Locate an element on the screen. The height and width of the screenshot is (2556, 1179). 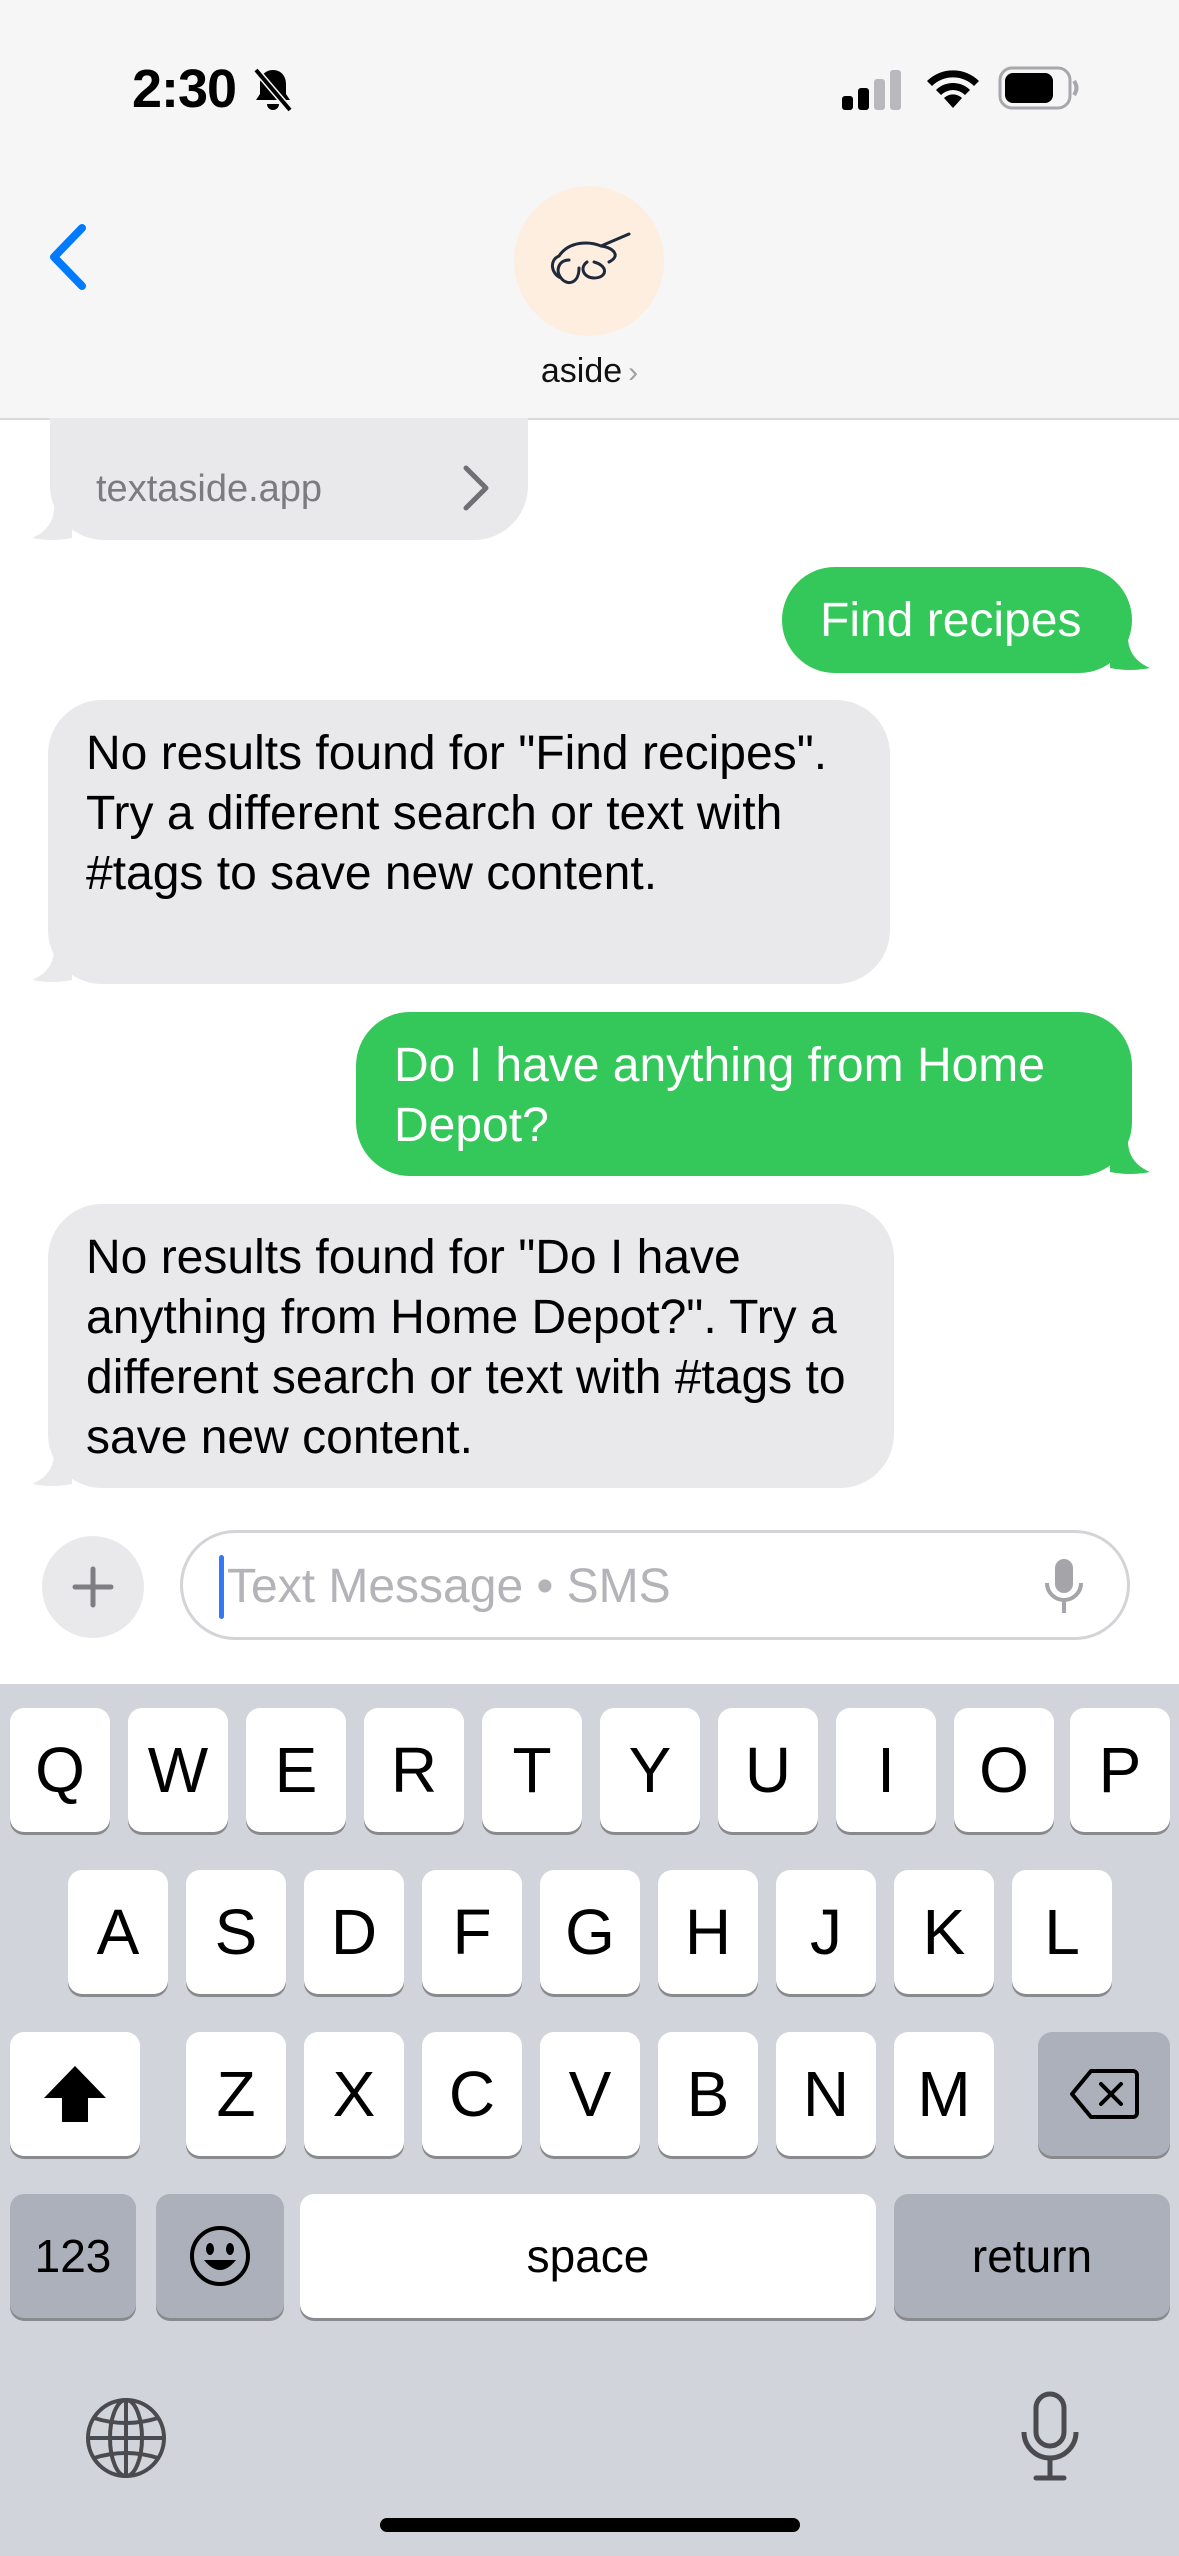
message-input-placeholder: Text Message • SMS is located at coordinates (449, 1586).